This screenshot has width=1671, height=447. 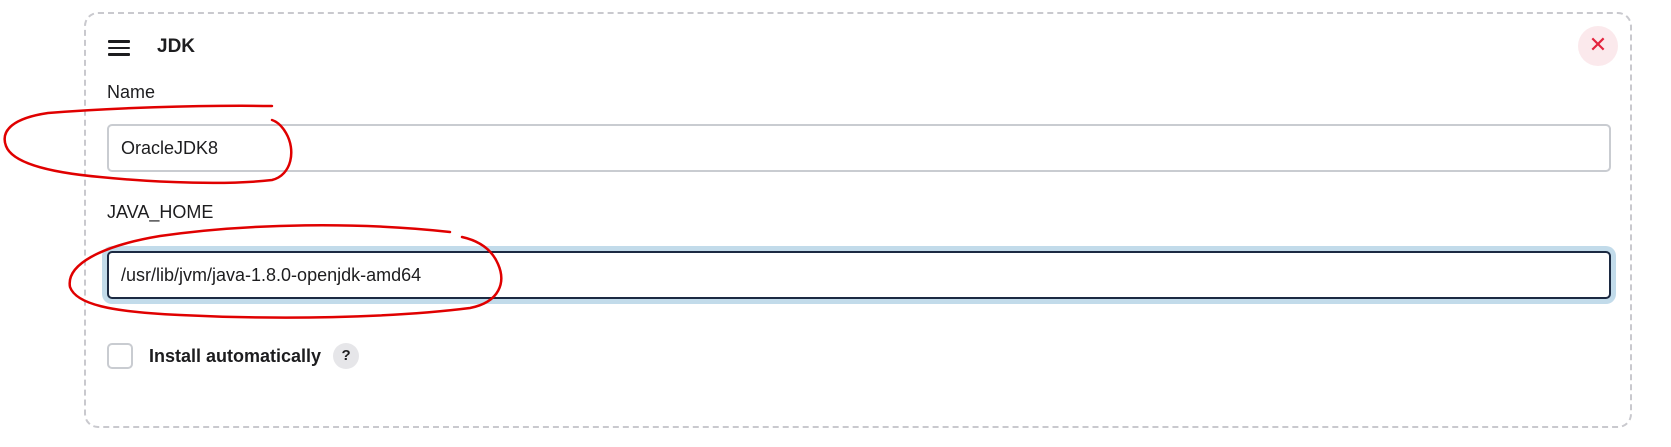 What do you see at coordinates (176, 46) in the screenshot?
I see `card-title: JDK` at bounding box center [176, 46].